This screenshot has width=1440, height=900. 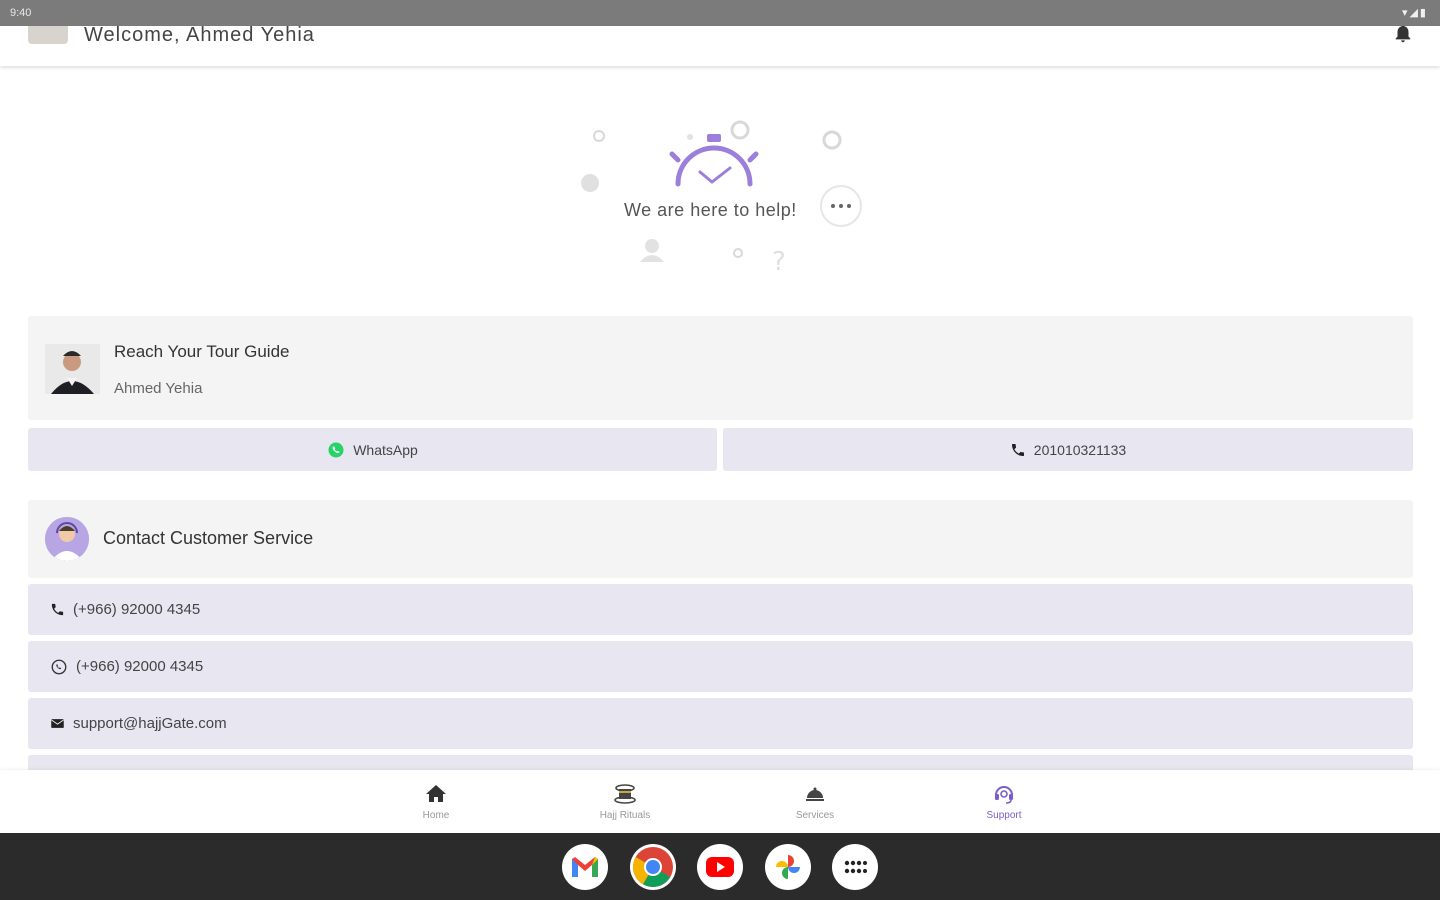 I want to click on home-icon, so click(x=436, y=793).